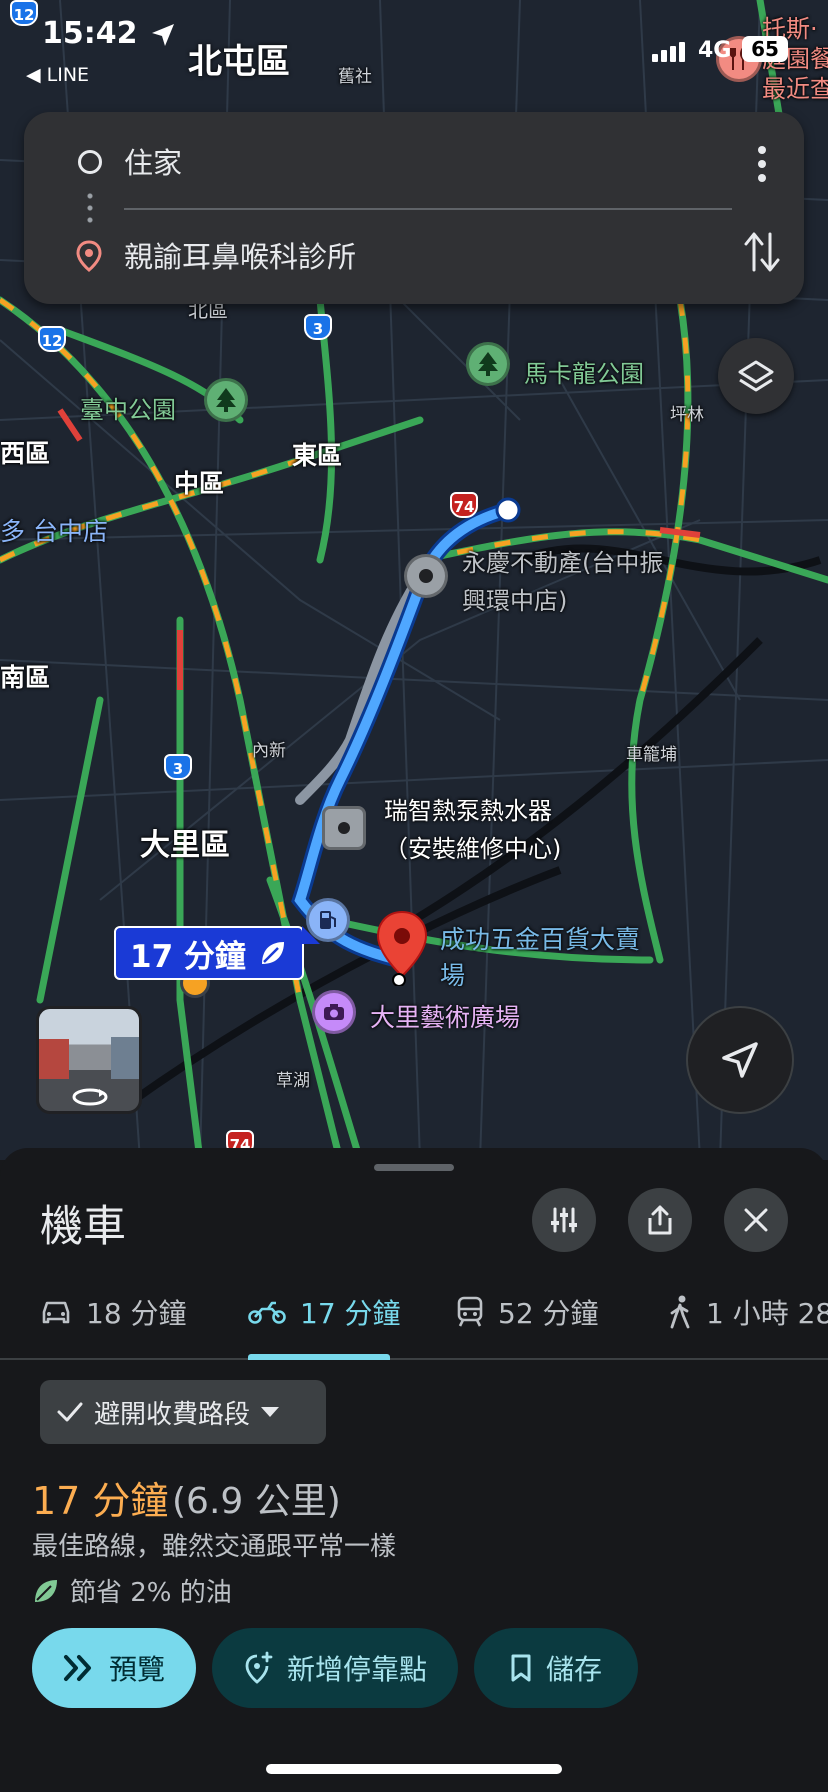 The width and height of the screenshot is (828, 1792). I want to click on map-label-dali-district: 大里區, so click(185, 845).